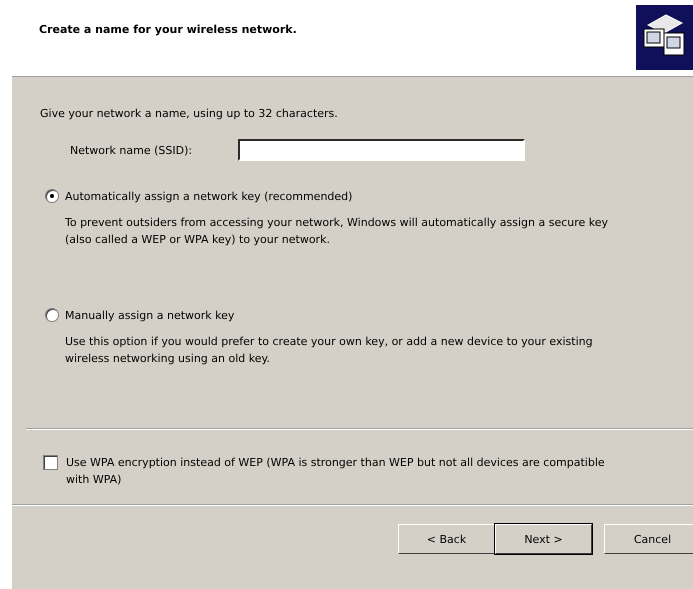 This screenshot has height=589, width=693. Describe the element at coordinates (346, 471) in the screenshot. I see `checkbox-label: Use WPA encryption instead of WEP (WPA is stronger than WEP but not all devices are compatible with WPA)` at that location.